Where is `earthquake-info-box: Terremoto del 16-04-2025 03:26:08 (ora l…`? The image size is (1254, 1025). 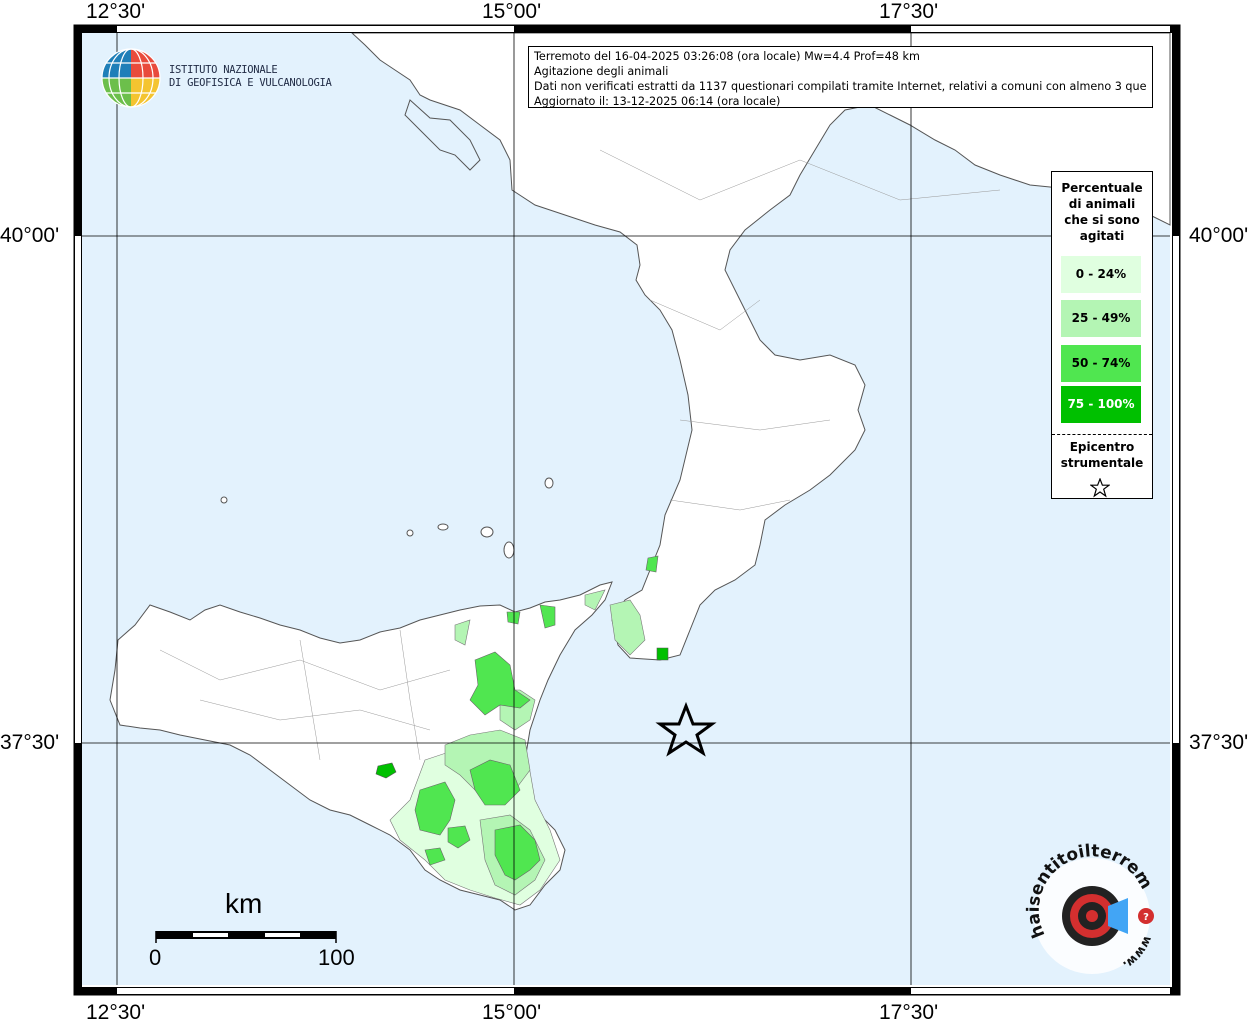 earthquake-info-box: Terremoto del 16-04-2025 03:26:08 (ora l… is located at coordinates (840, 77).